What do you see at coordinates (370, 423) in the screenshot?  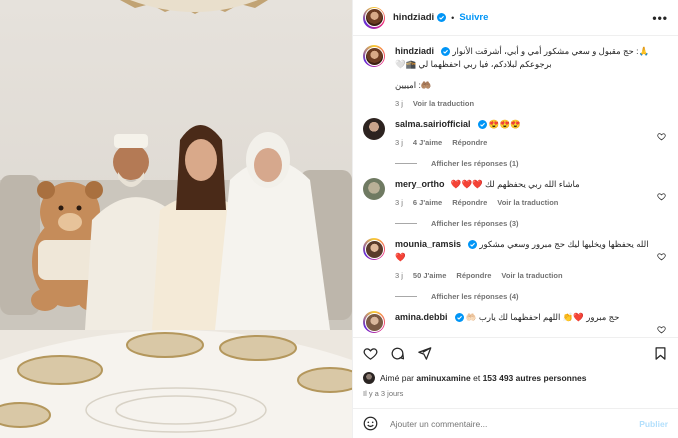 I see `emoji-icon` at bounding box center [370, 423].